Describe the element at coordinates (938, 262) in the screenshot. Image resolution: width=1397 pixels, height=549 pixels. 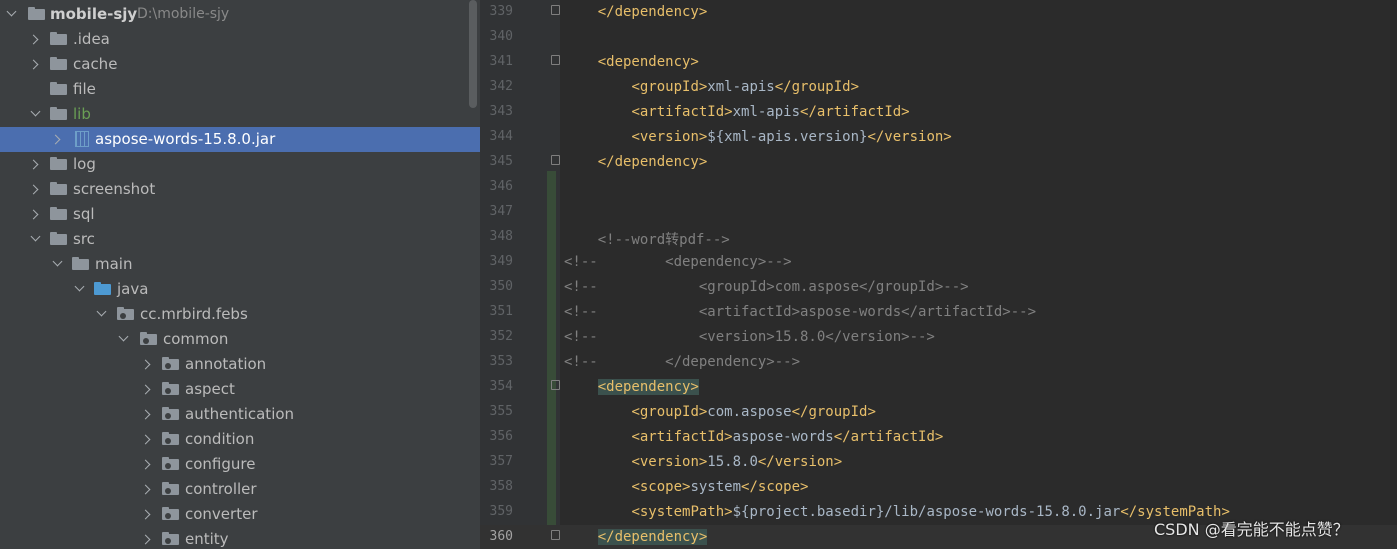
I see `code-line: 349 <!-- <dependency>-->` at that location.